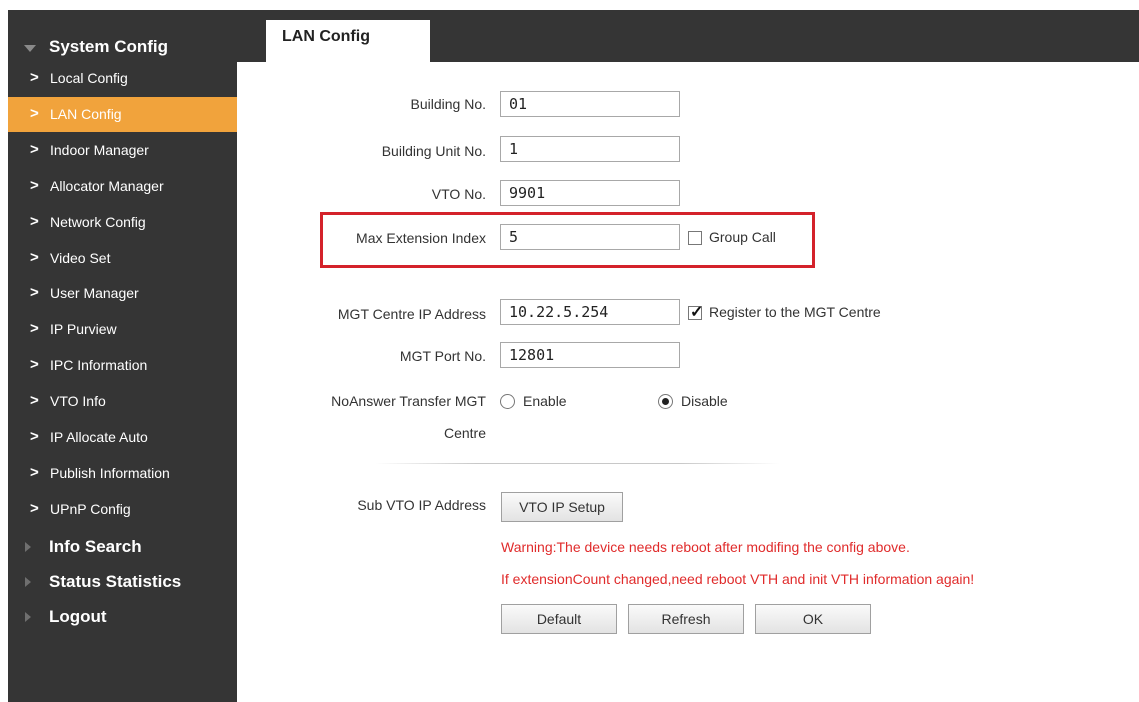 This screenshot has width=1139, height=702. What do you see at coordinates (98, 222) in the screenshot?
I see `sidebar-item-label: Network Config` at bounding box center [98, 222].